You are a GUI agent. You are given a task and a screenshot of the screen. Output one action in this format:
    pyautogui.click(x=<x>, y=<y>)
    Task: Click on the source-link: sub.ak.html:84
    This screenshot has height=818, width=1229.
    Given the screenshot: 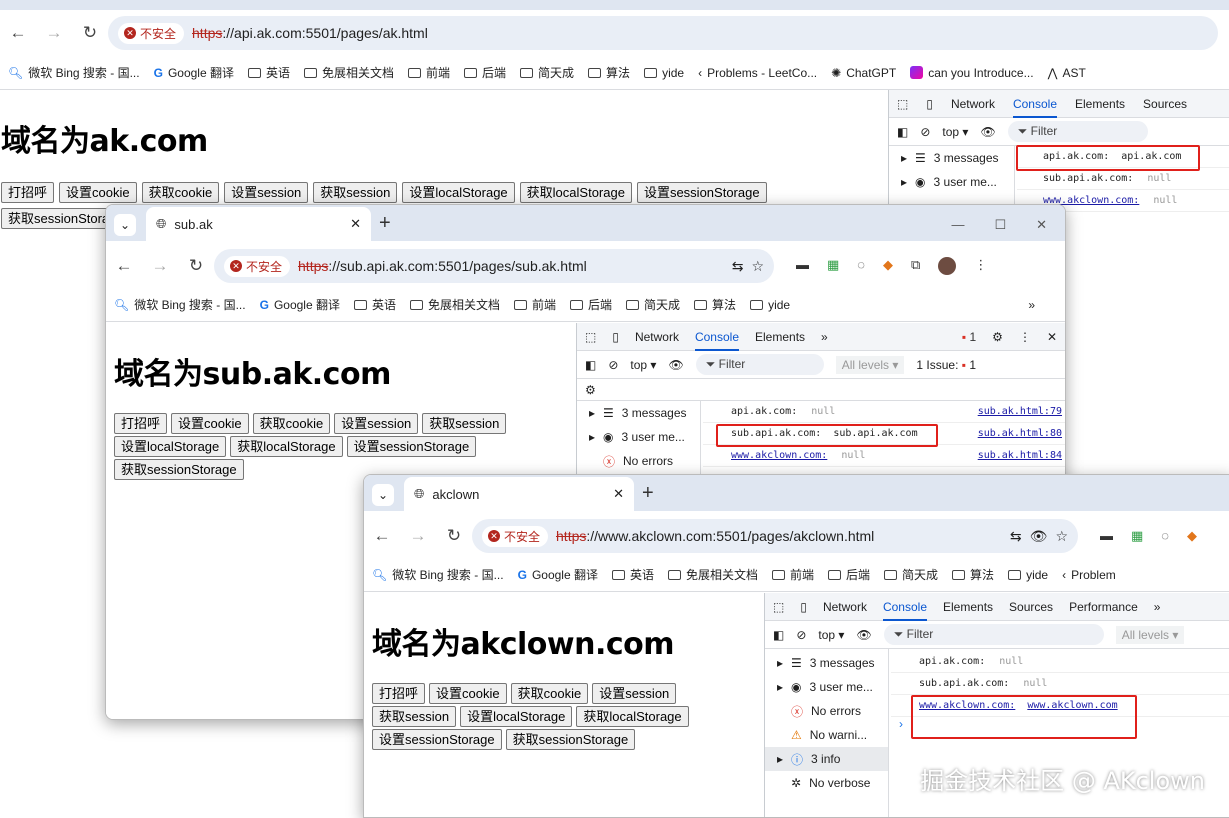 What is the action you would take?
    pyautogui.click(x=1020, y=455)
    